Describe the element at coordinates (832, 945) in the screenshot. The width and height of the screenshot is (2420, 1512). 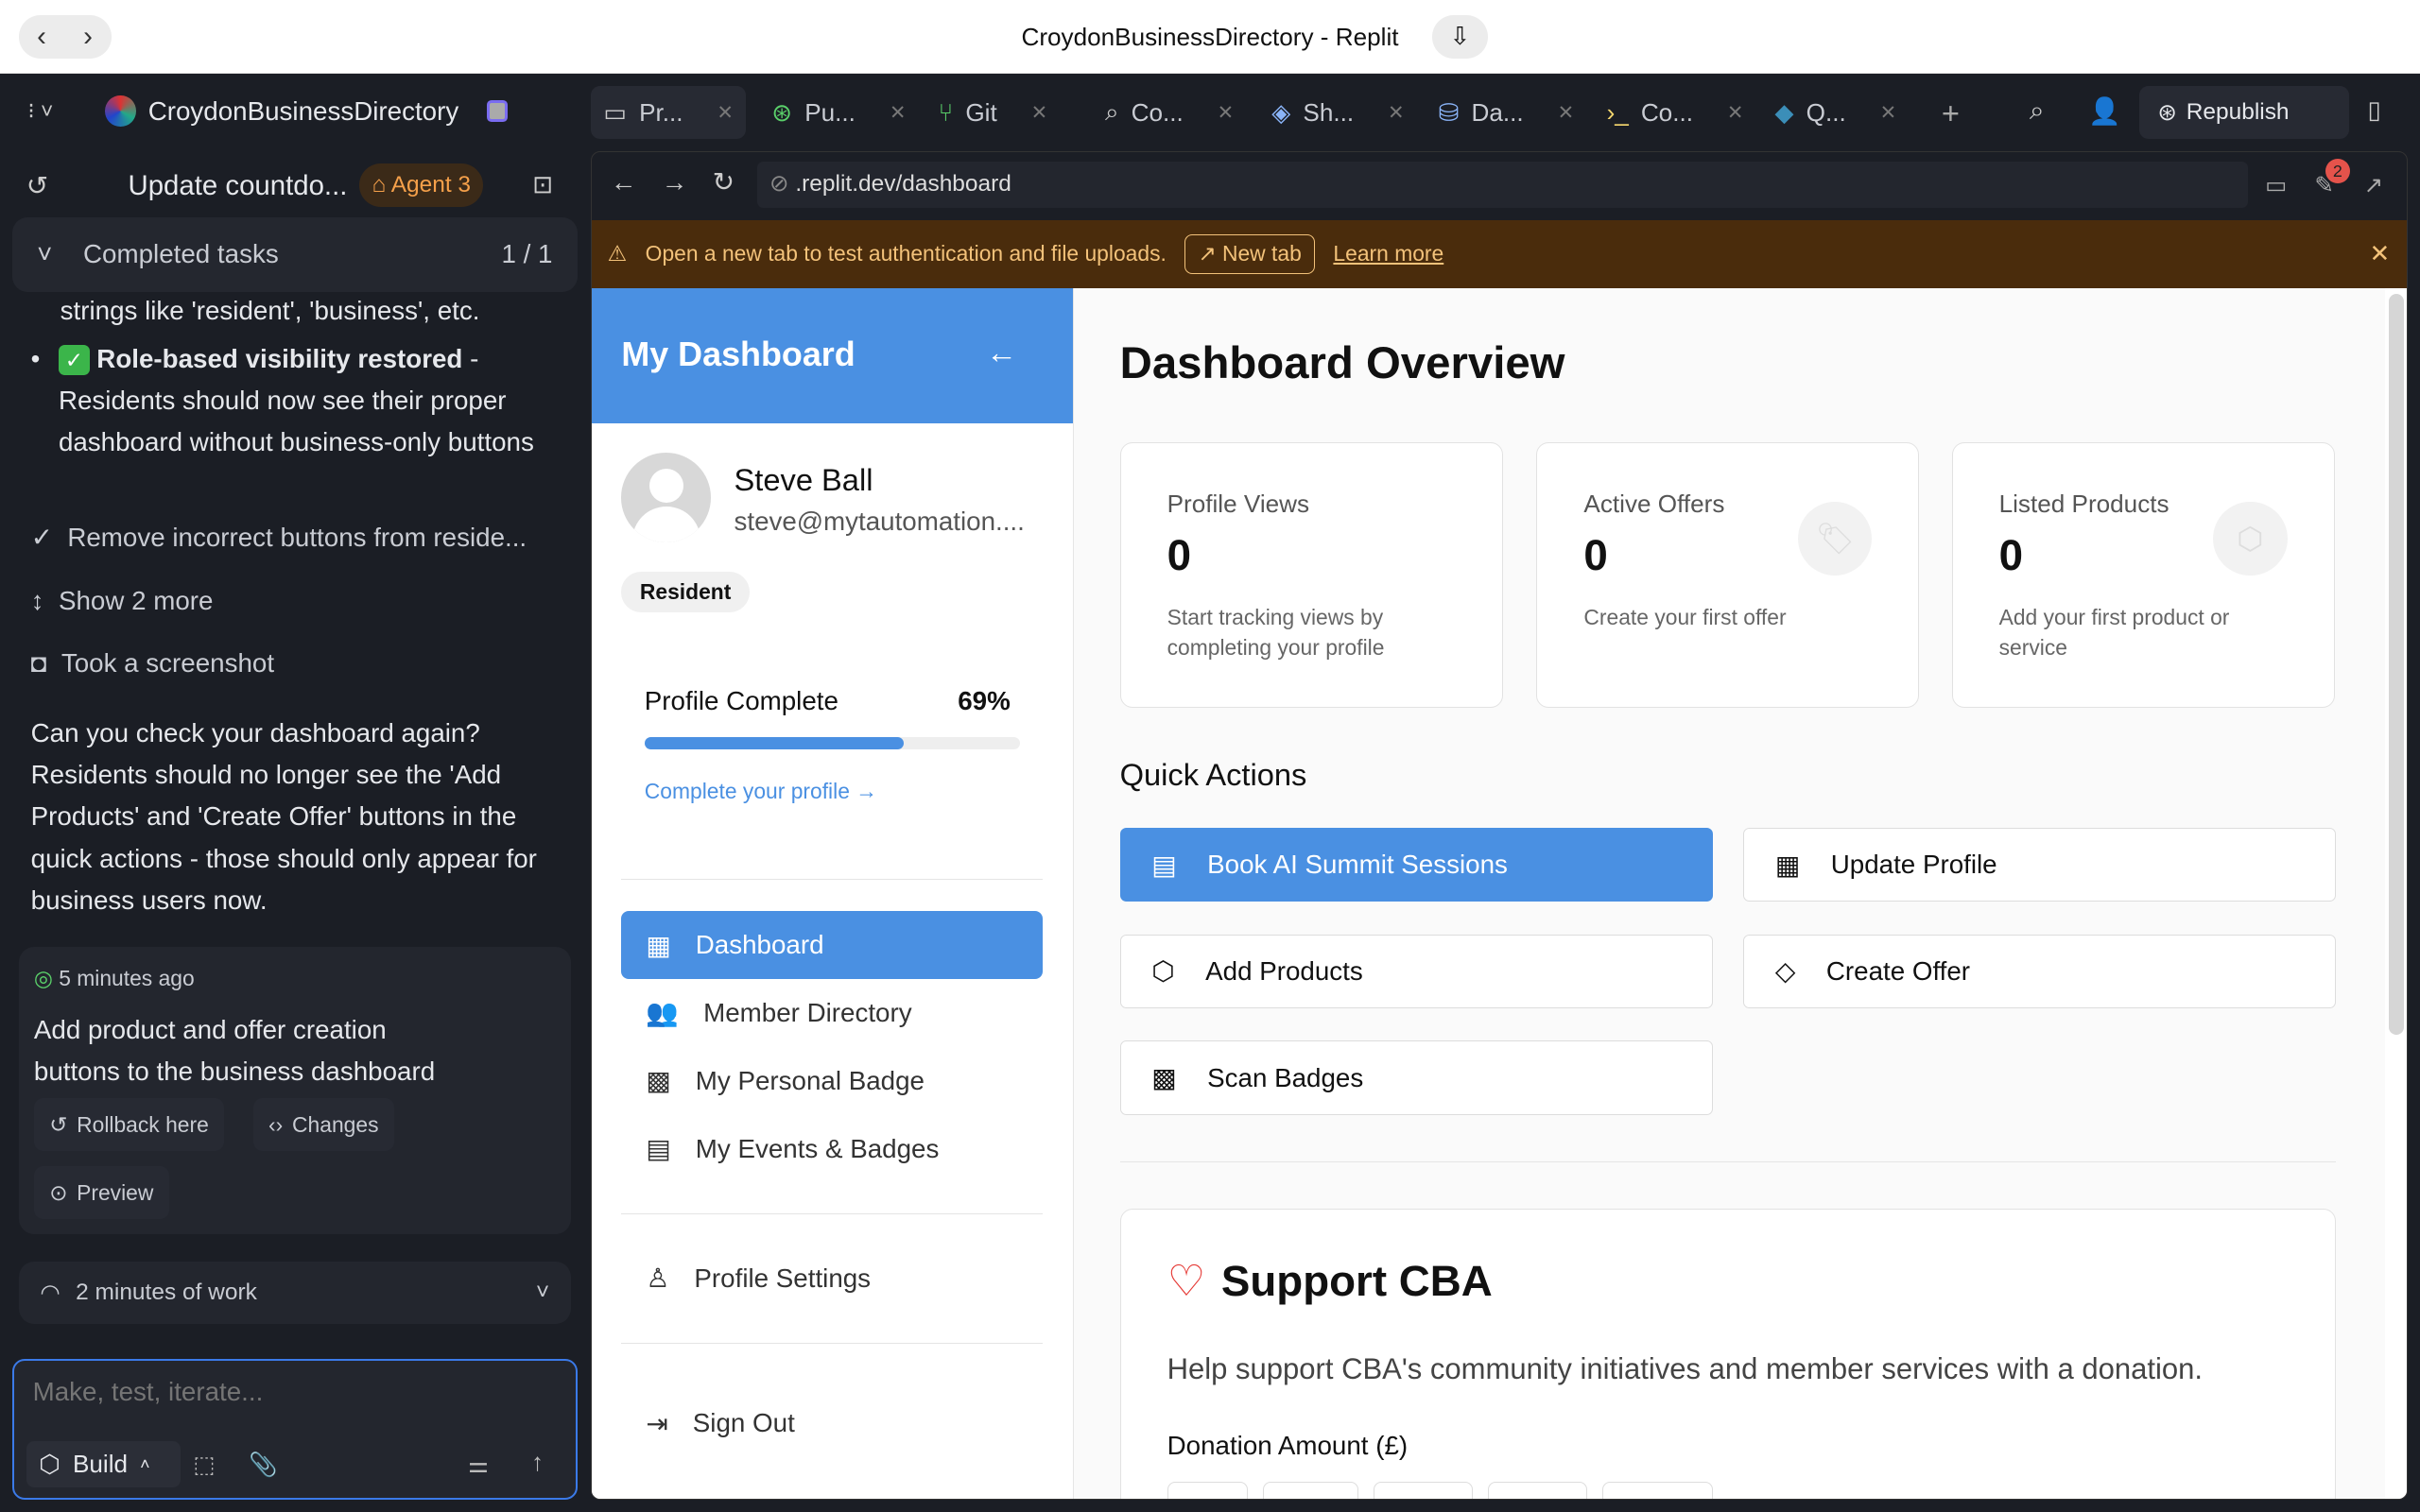
I see `sidebar-item-dashboard: ▦ Dashboard` at that location.